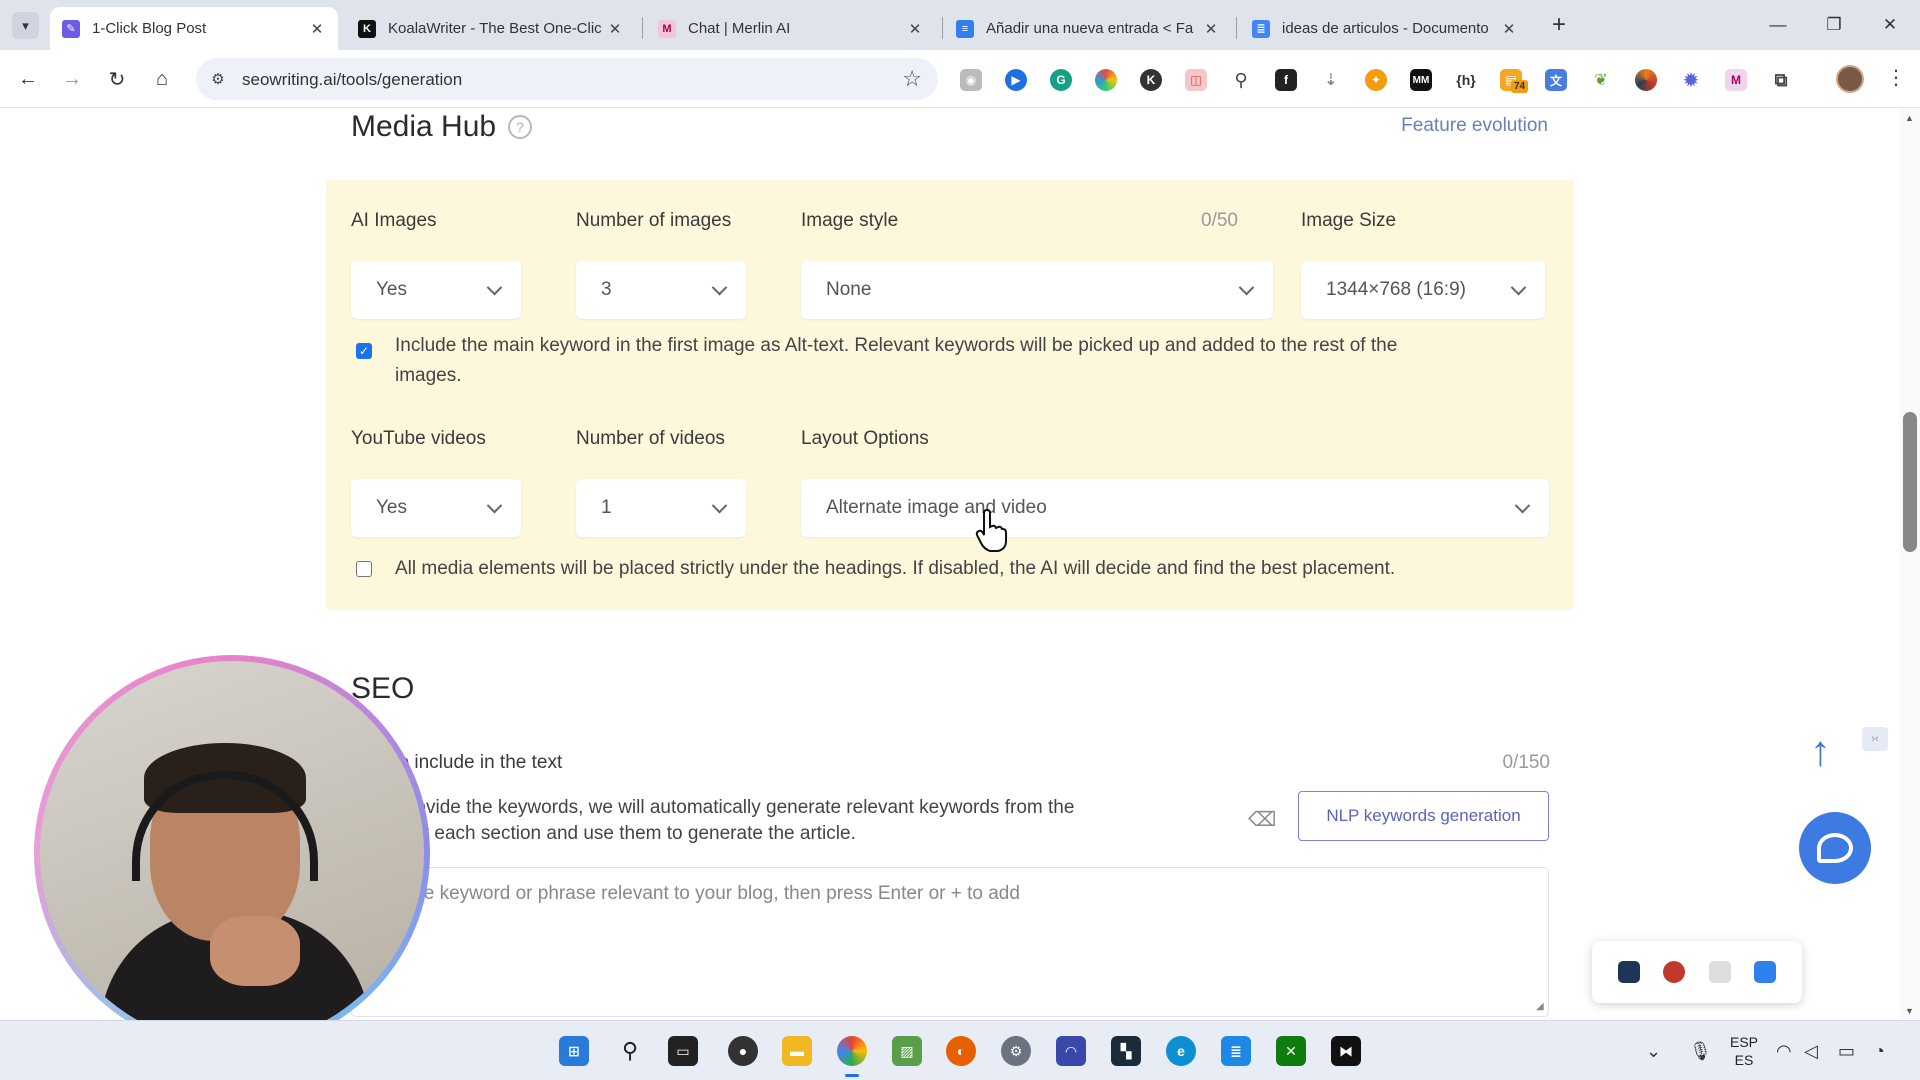 The height and width of the screenshot is (1080, 1920). Describe the element at coordinates (971, 80) in the screenshot. I see `camera-extension-icon: ◉` at that location.